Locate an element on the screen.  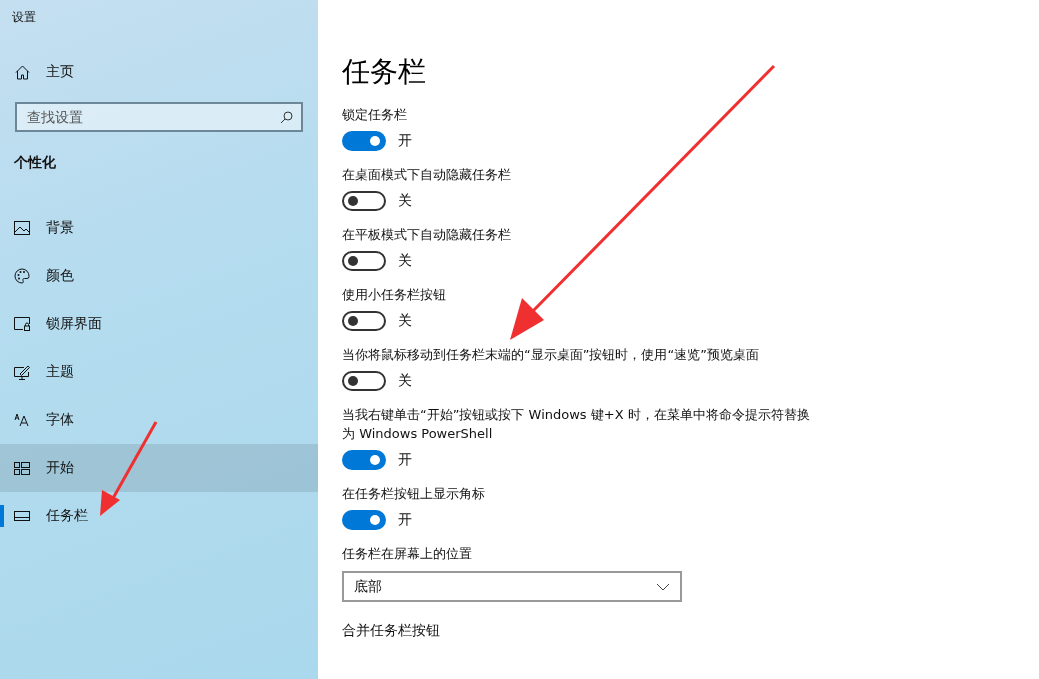
setting-label: 当你将鼠标移动到任务栏末端的“显示桌面”按钮时，使用“速览”预览桌面 is located at coordinates (551, 355).